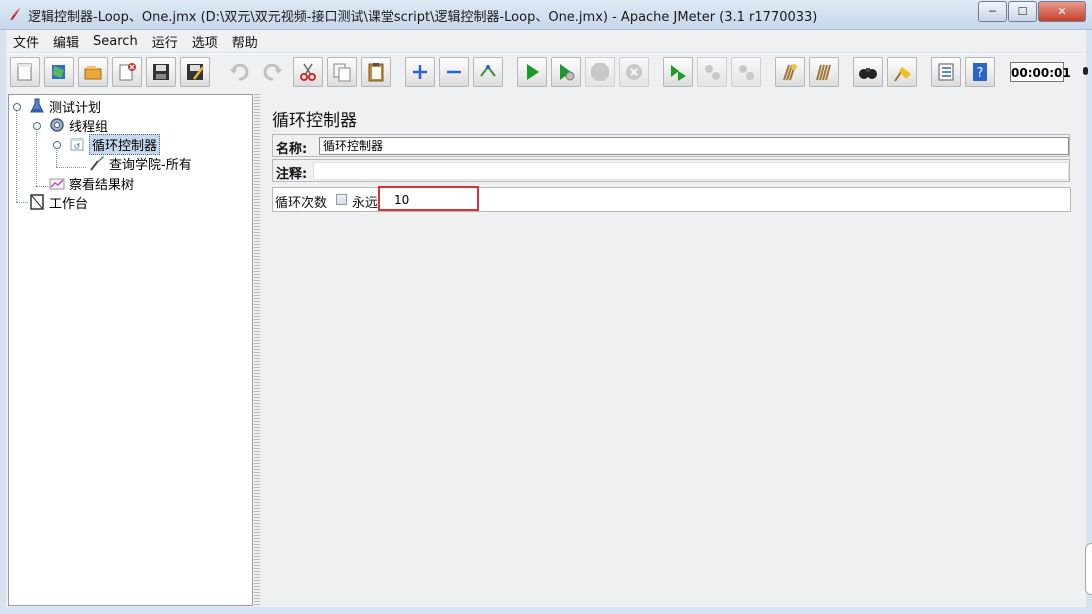  I want to click on copy-icon, so click(342, 72).